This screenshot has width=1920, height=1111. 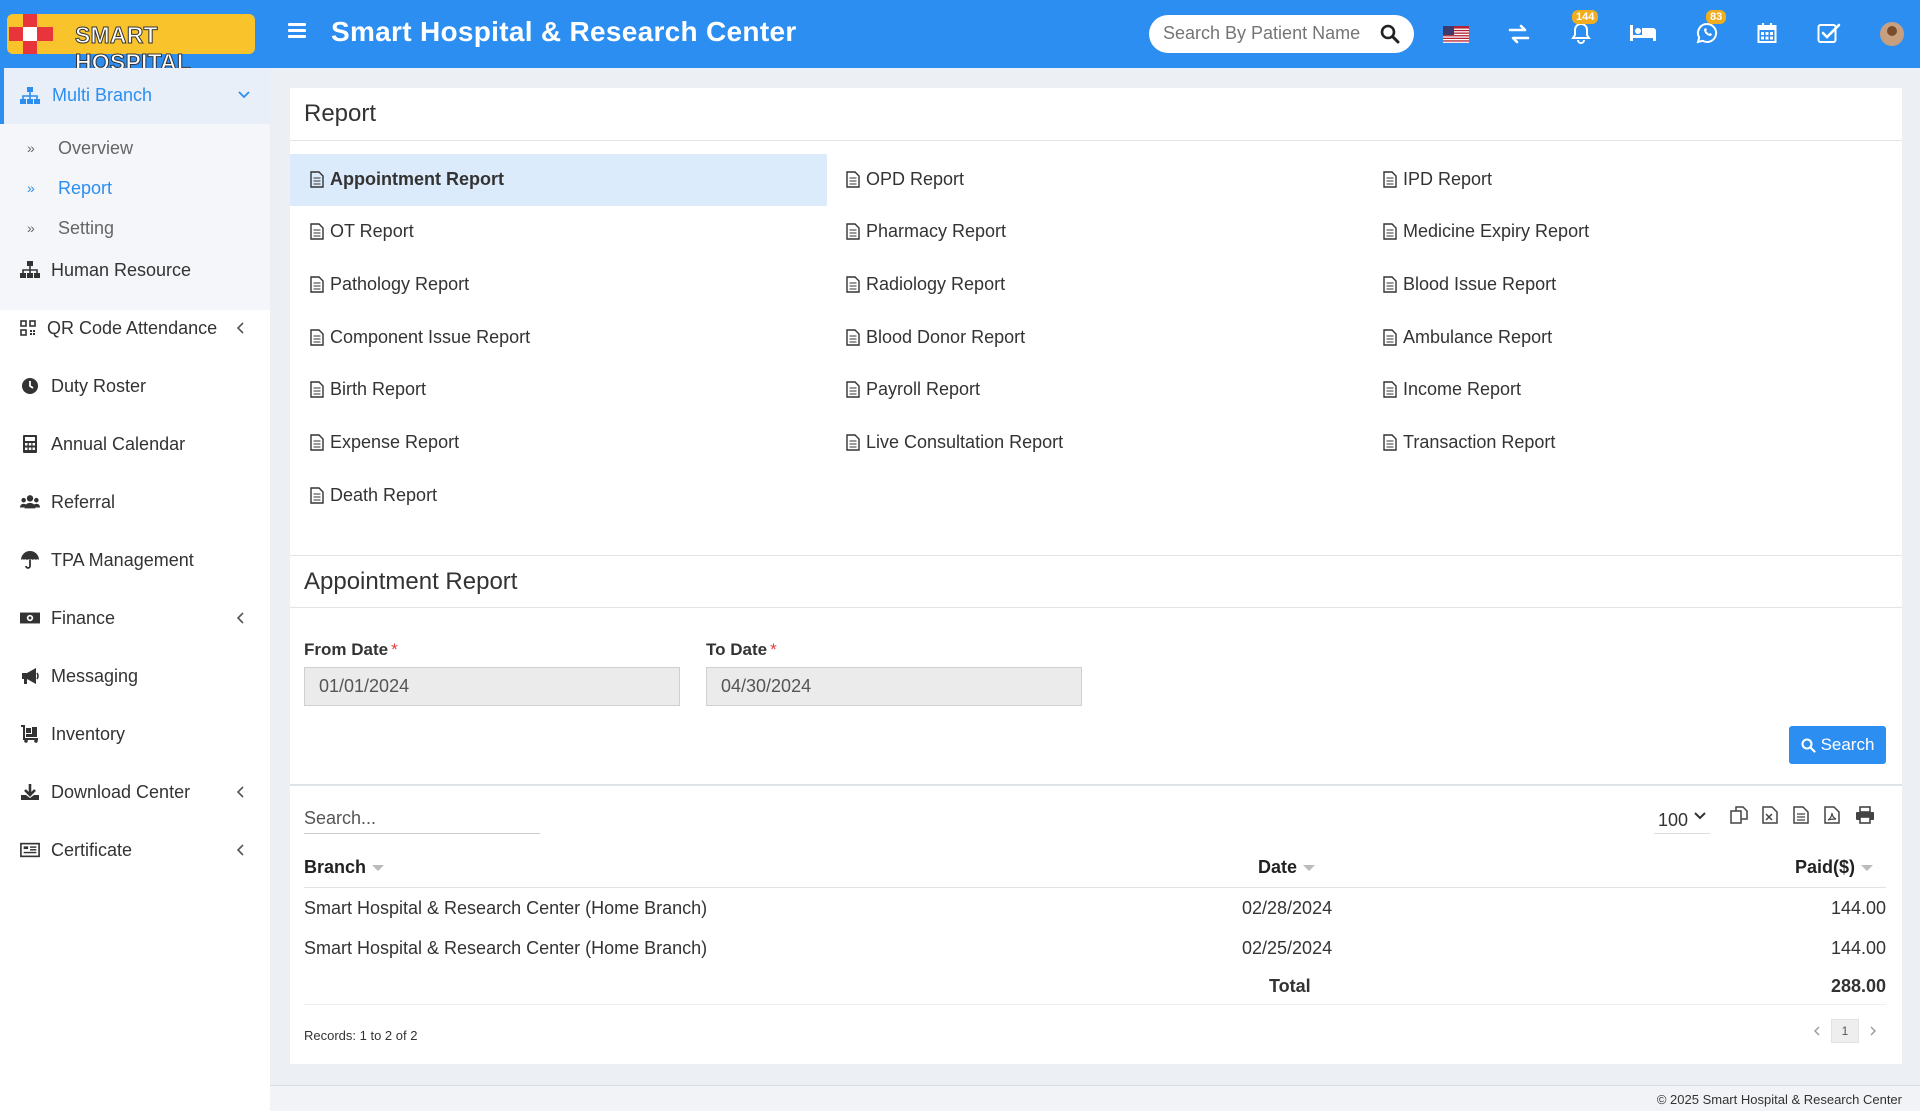 I want to click on csv-icon, so click(x=1801, y=815).